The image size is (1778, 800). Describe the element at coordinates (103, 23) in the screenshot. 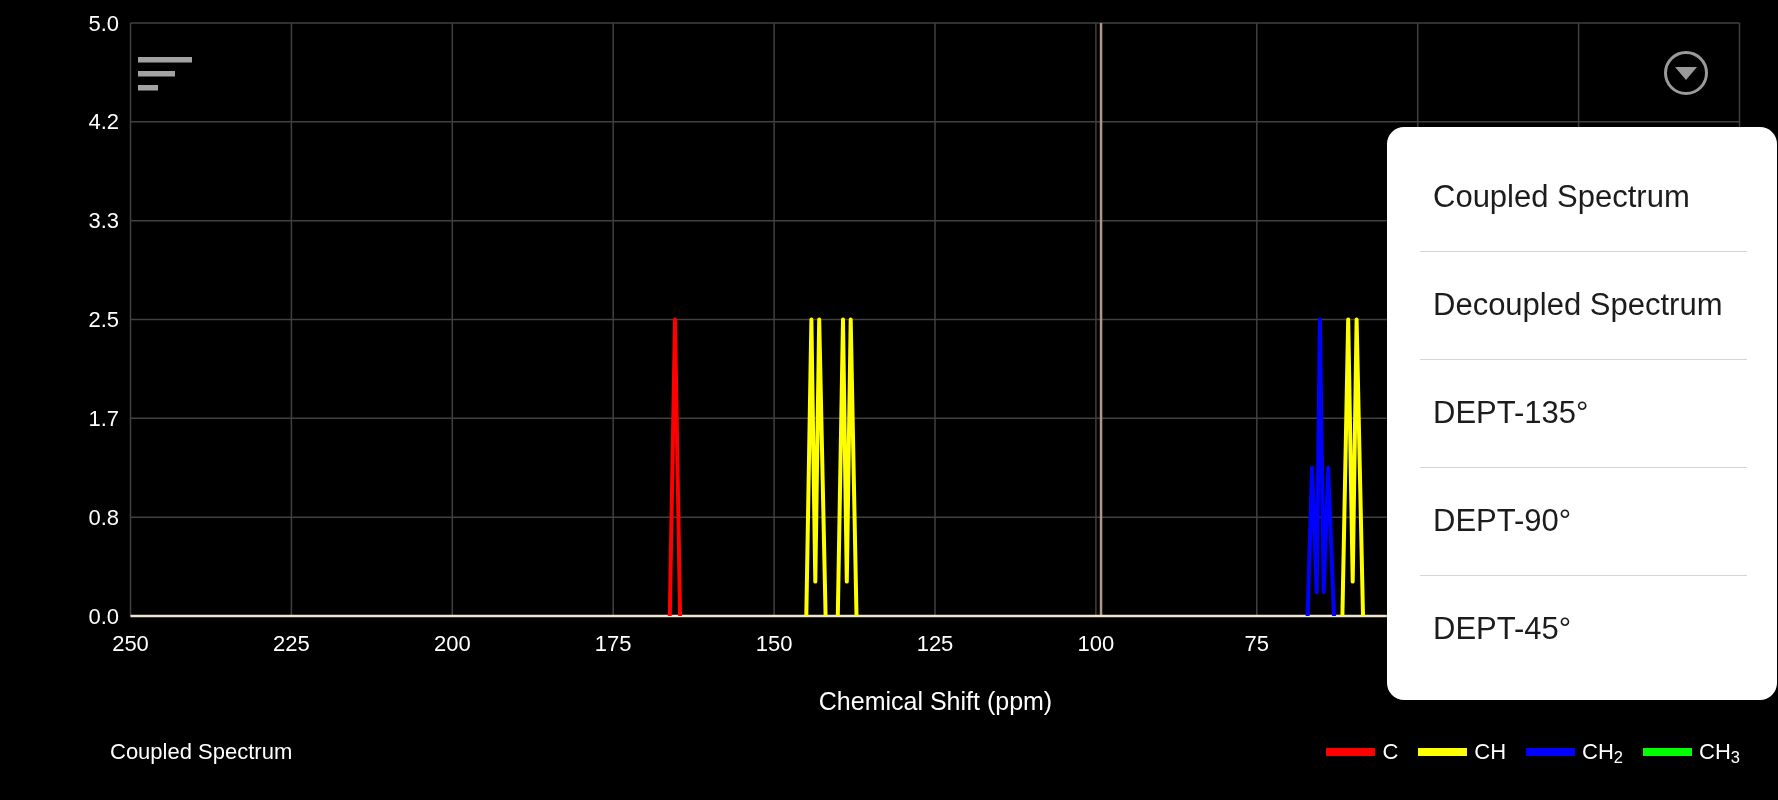

I see `y-tick-label: 5.0` at that location.